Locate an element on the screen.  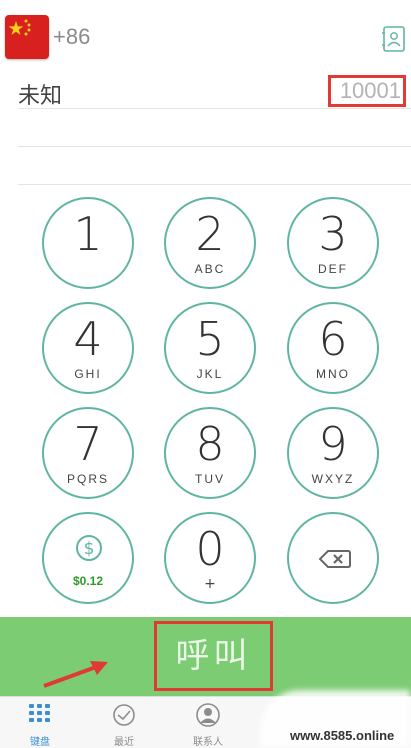
tab-label: 联系人 is located at coordinates (208, 742).